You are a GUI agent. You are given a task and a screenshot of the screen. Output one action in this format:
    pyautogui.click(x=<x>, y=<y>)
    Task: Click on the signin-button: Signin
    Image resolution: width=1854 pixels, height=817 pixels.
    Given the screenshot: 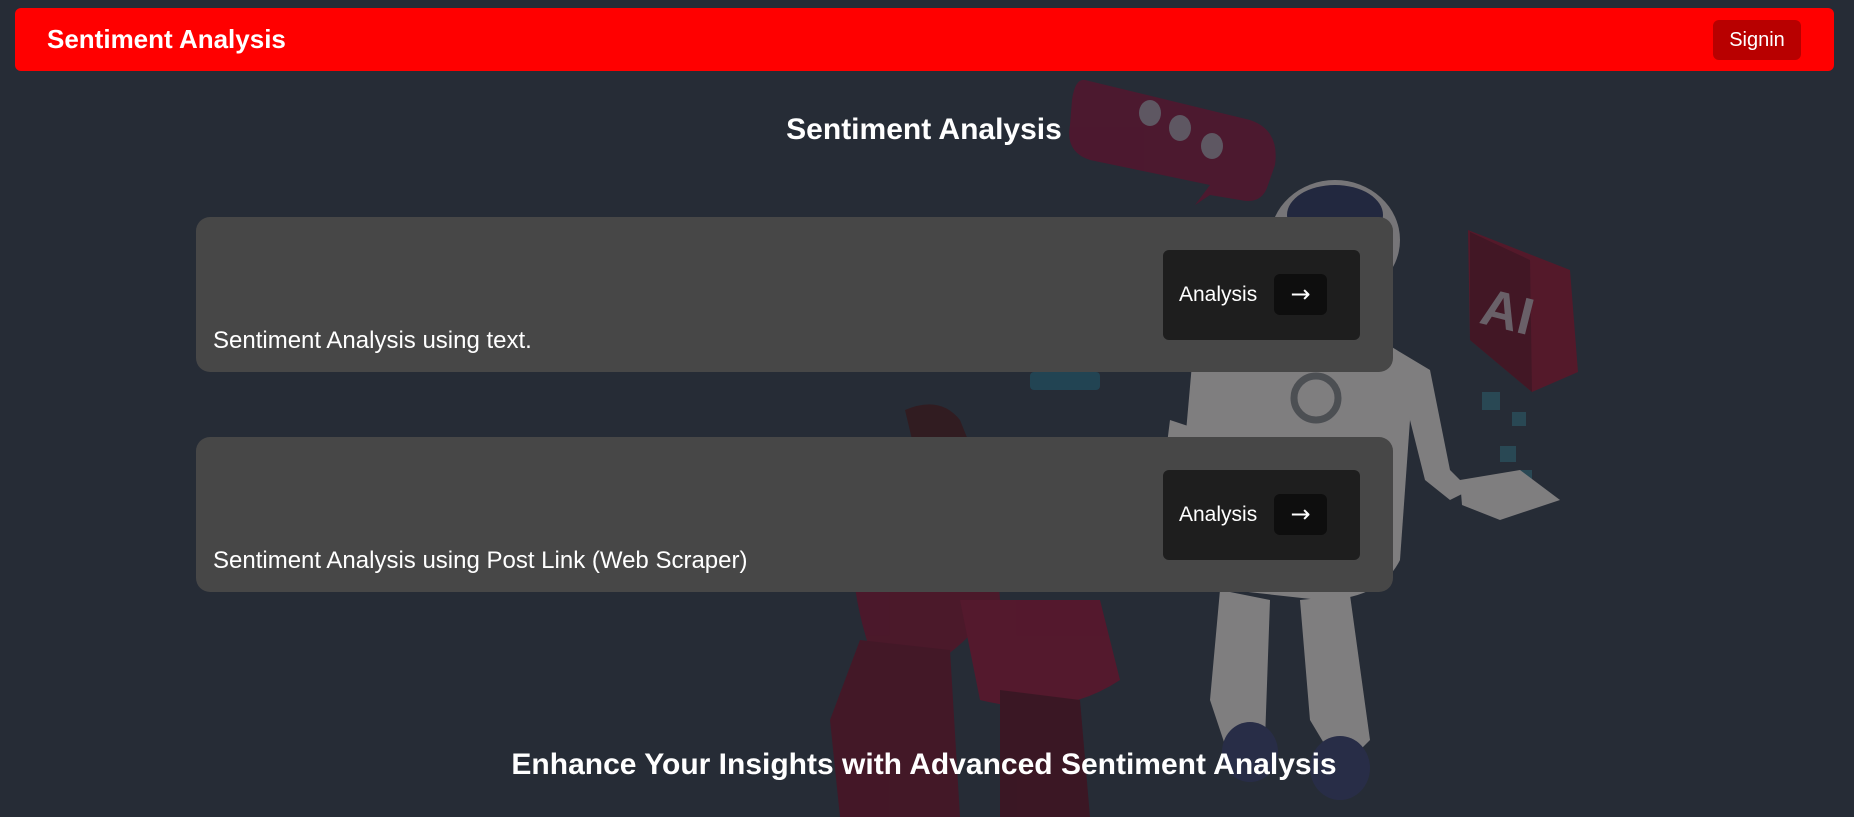 What is the action you would take?
    pyautogui.click(x=1757, y=40)
    